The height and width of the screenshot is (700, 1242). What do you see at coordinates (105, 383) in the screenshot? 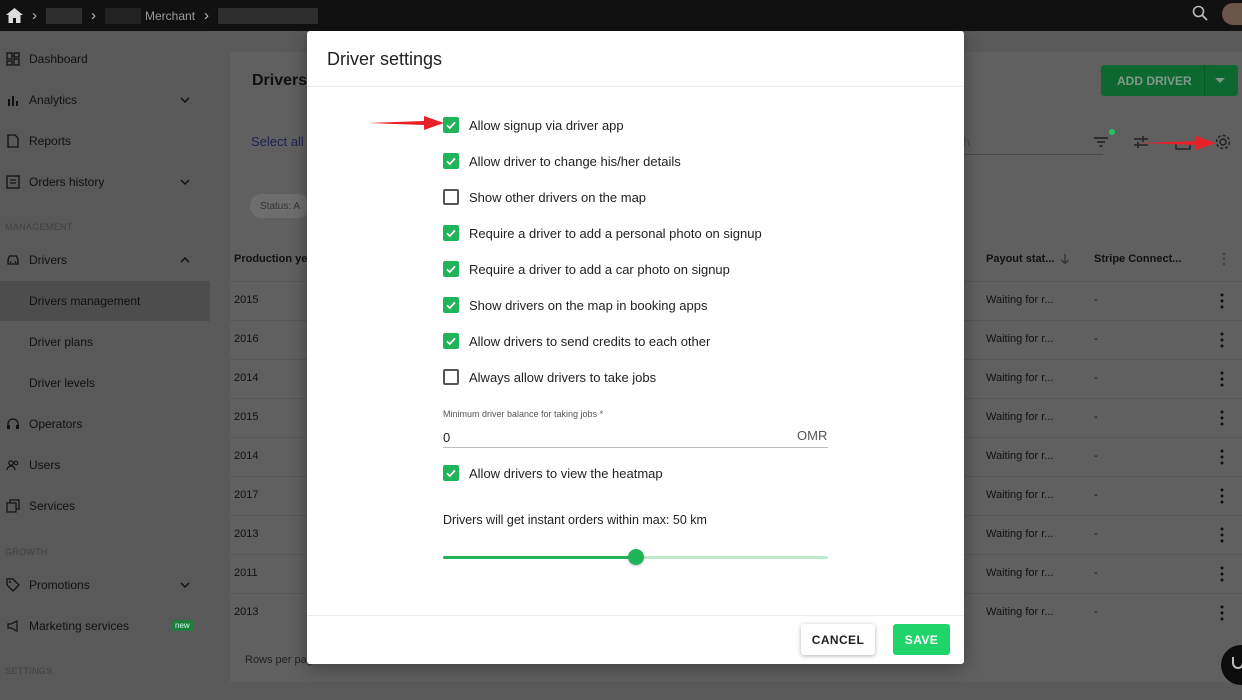
I see `sidebar-item-driver-levels: Driver levels` at bounding box center [105, 383].